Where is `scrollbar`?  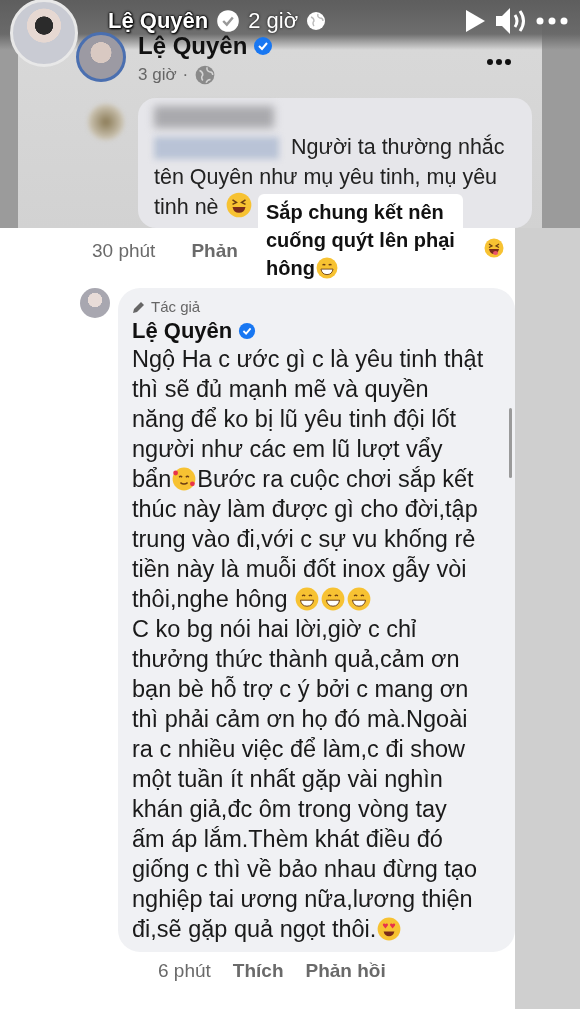 scrollbar is located at coordinates (510, 443).